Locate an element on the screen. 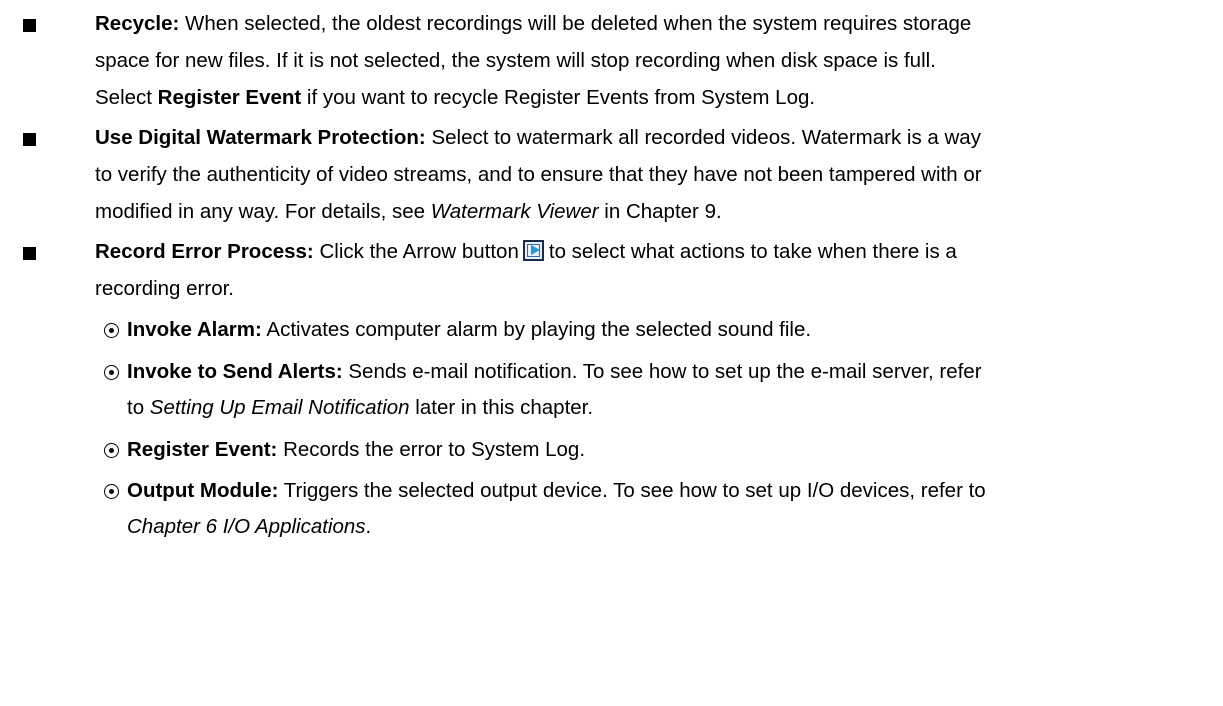 The image size is (1223, 706). record-error-line-2: recording error. is located at coordinates (164, 289).